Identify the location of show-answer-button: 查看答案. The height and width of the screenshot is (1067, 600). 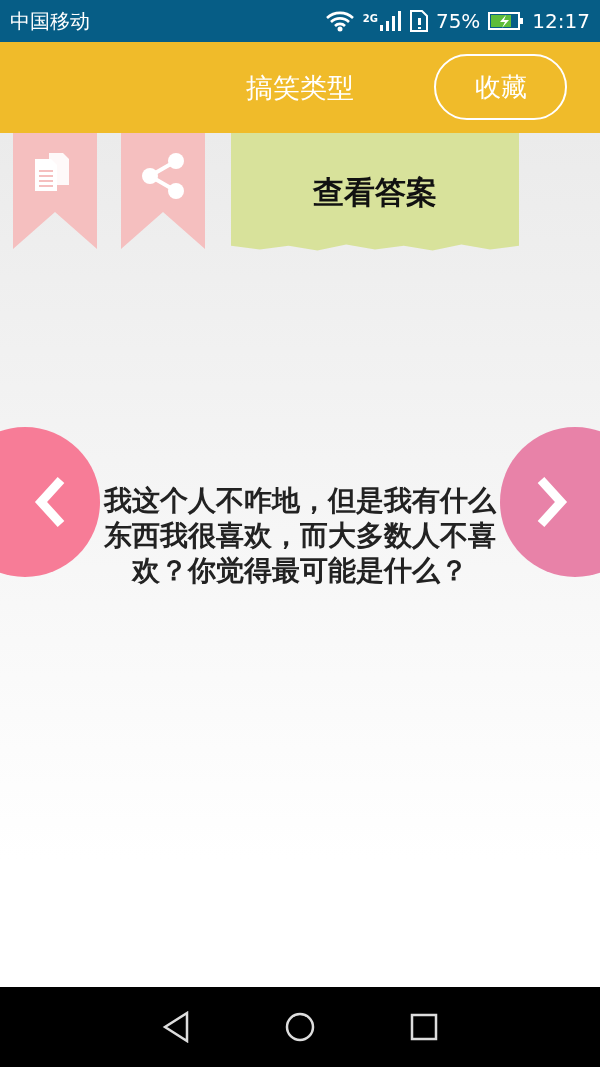
(375, 193).